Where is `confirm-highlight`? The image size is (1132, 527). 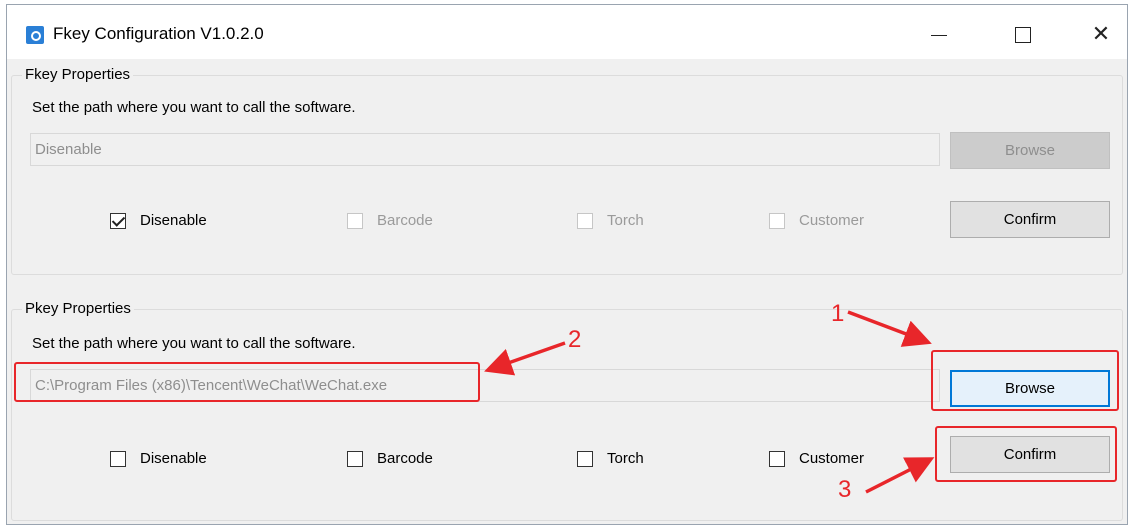
confirm-highlight is located at coordinates (1026, 454).